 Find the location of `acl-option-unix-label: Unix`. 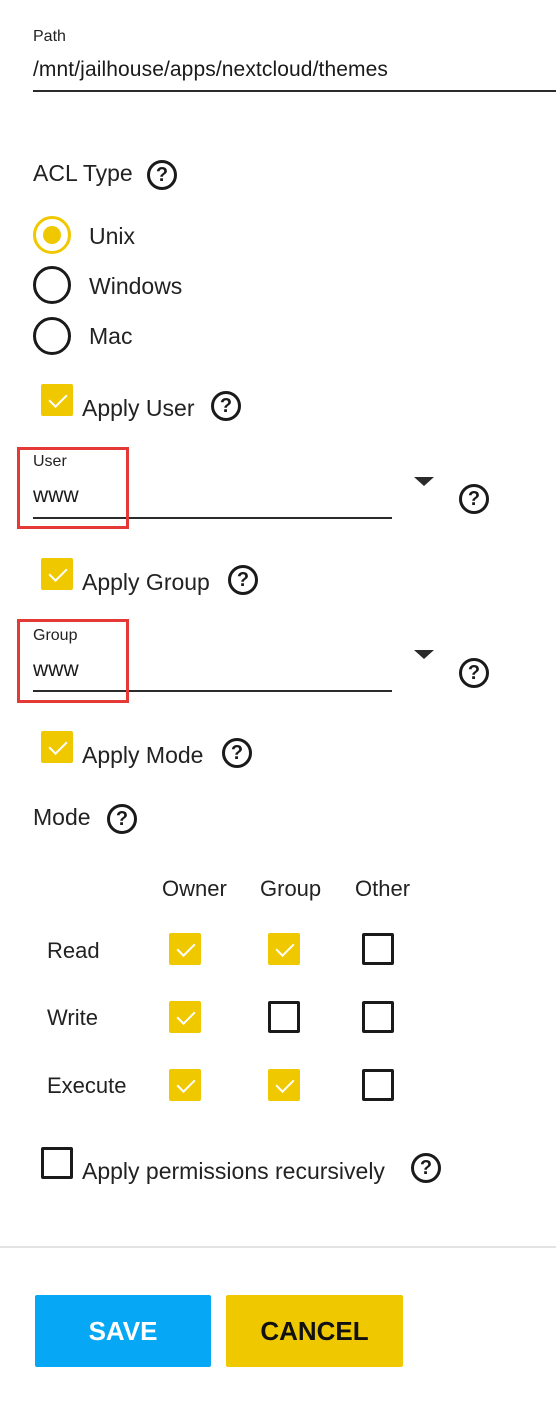

acl-option-unix-label: Unix is located at coordinates (112, 236).